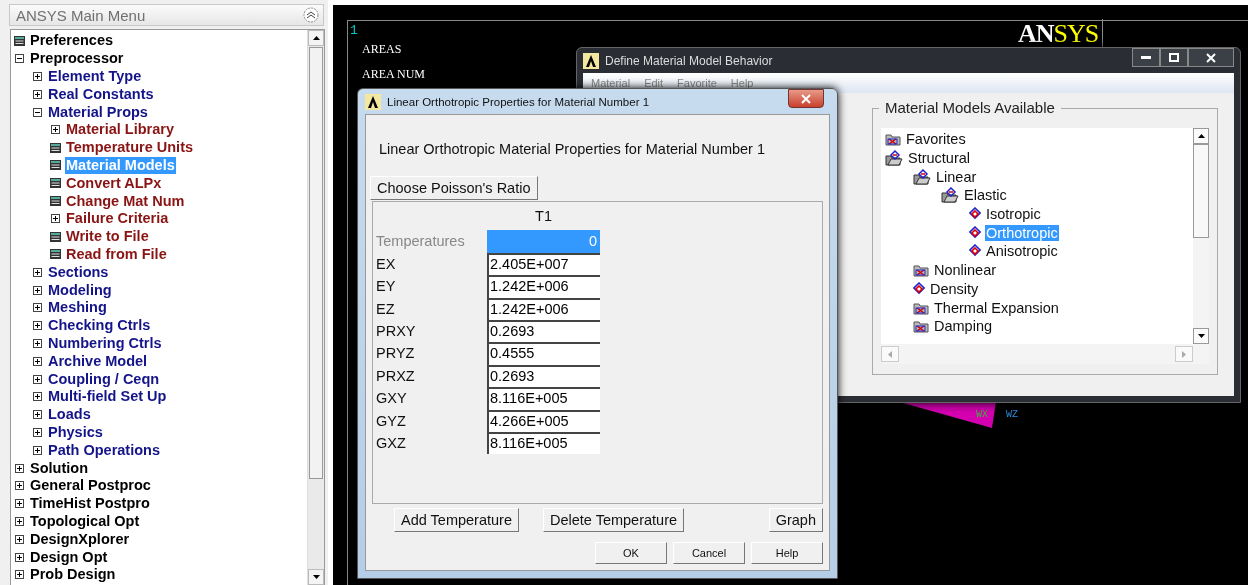  I want to click on menu-item: Material Props, so click(98, 112).